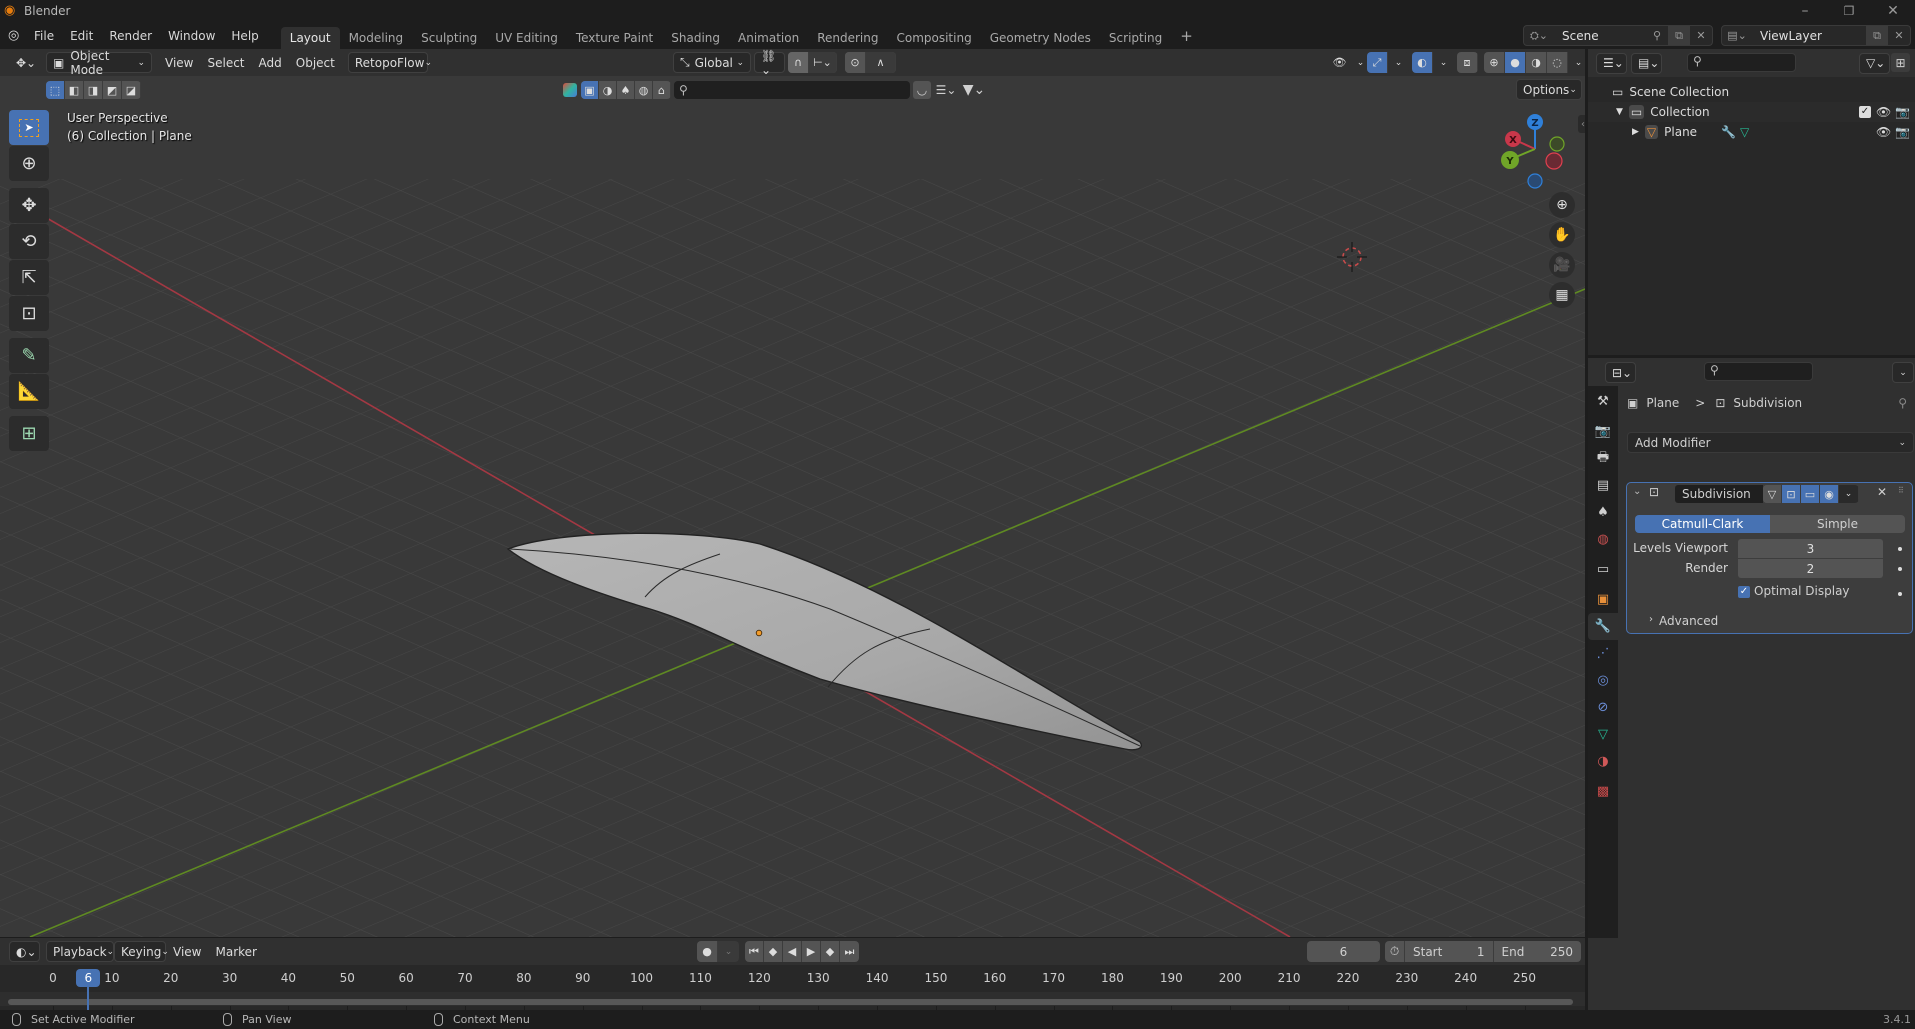 The width and height of the screenshot is (1915, 1029). Describe the element at coordinates (1562, 235) in the screenshot. I see `pan-view-button: ✋` at that location.